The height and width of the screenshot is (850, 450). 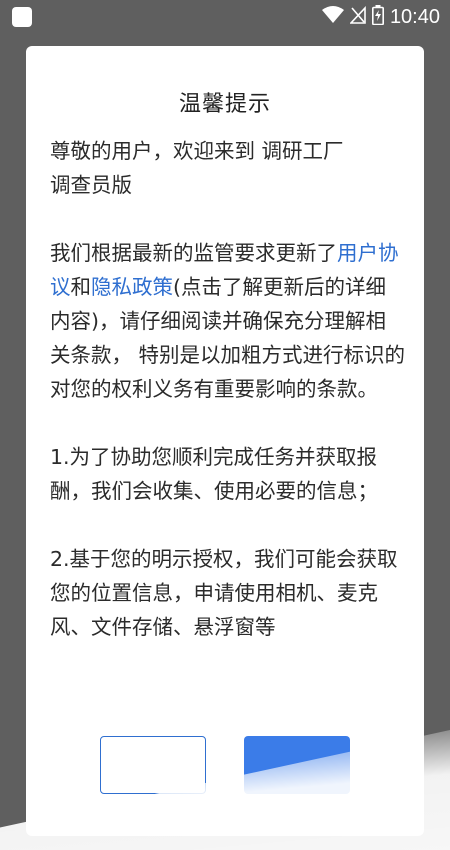 What do you see at coordinates (193, 253) in the screenshot?
I see `policy-text-1: 我们根据最新的监管要求更新了` at bounding box center [193, 253].